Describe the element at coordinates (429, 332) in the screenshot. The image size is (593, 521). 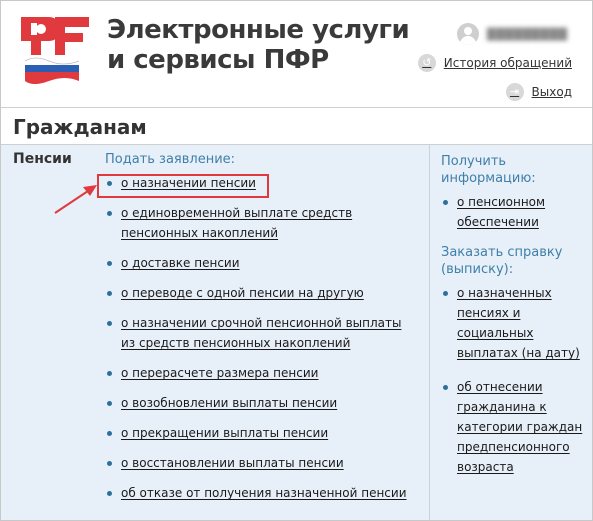
I see `column-divider` at that location.